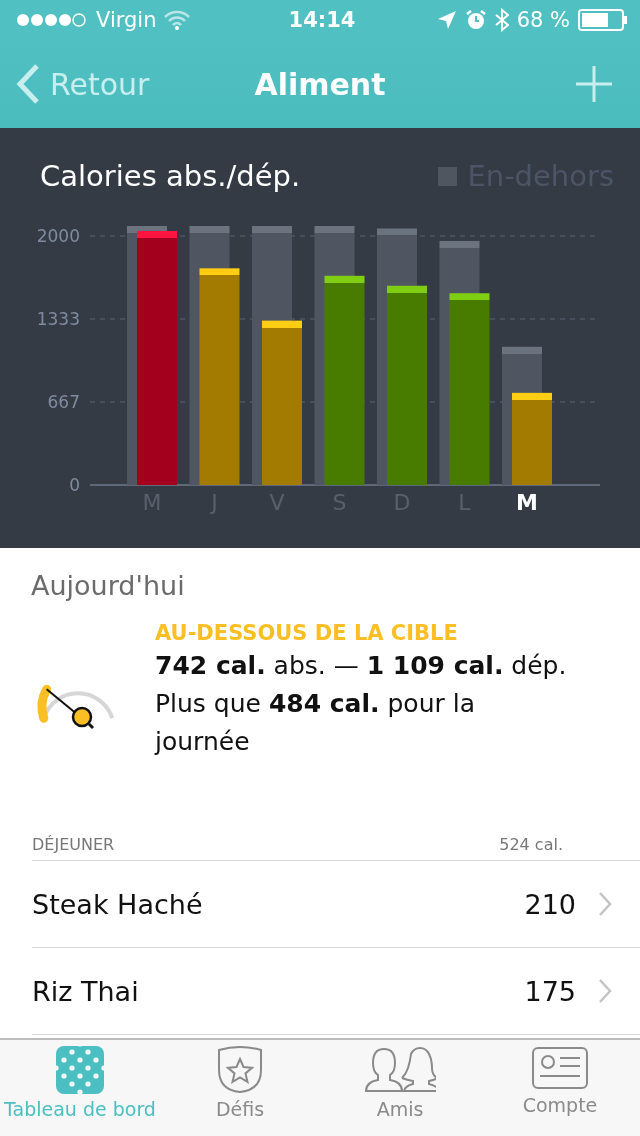 The width and height of the screenshot is (640, 1136). I want to click on food-item: Riz Thai 175, so click(336, 991).